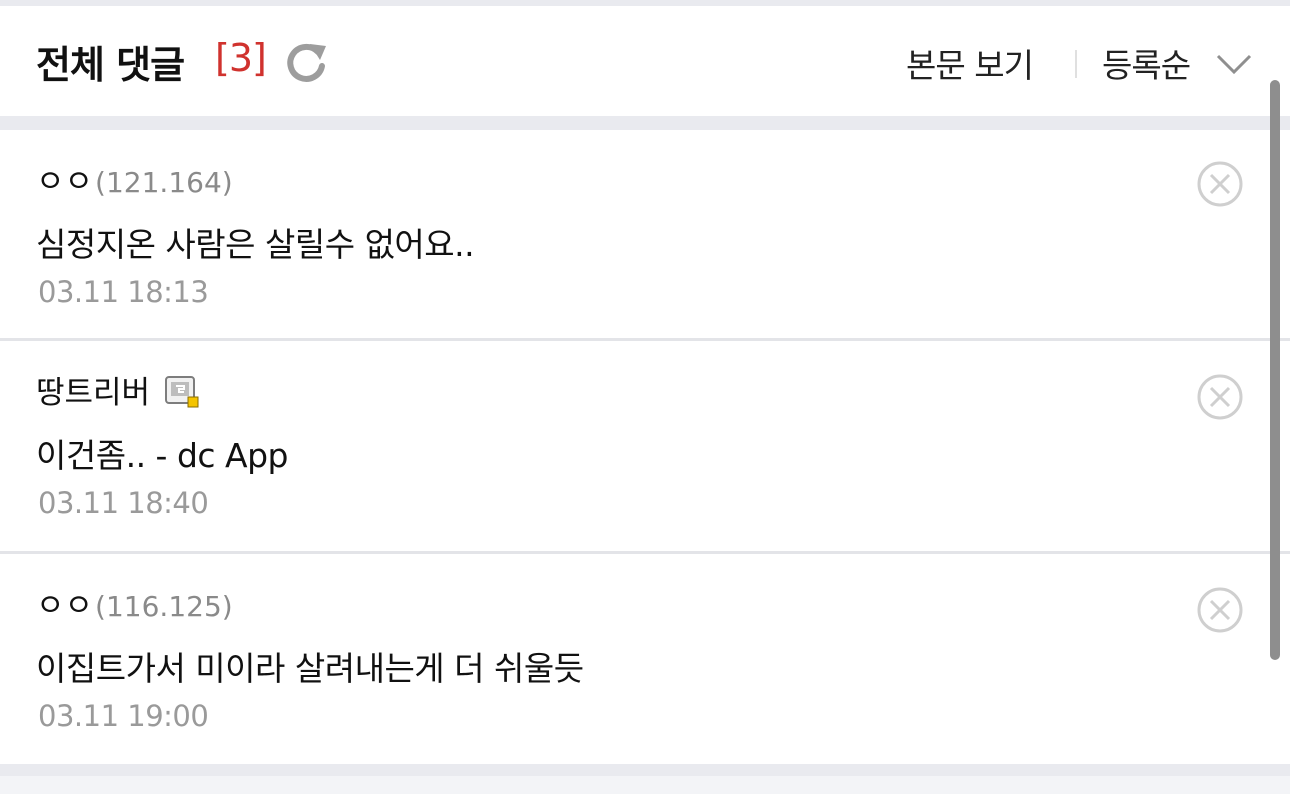 Image resolution: width=1290 pixels, height=794 pixels. Describe the element at coordinates (310, 668) in the screenshot. I see `comment-text: 이집트가서 미이라 살려내는게 더 쉬울듯` at that location.